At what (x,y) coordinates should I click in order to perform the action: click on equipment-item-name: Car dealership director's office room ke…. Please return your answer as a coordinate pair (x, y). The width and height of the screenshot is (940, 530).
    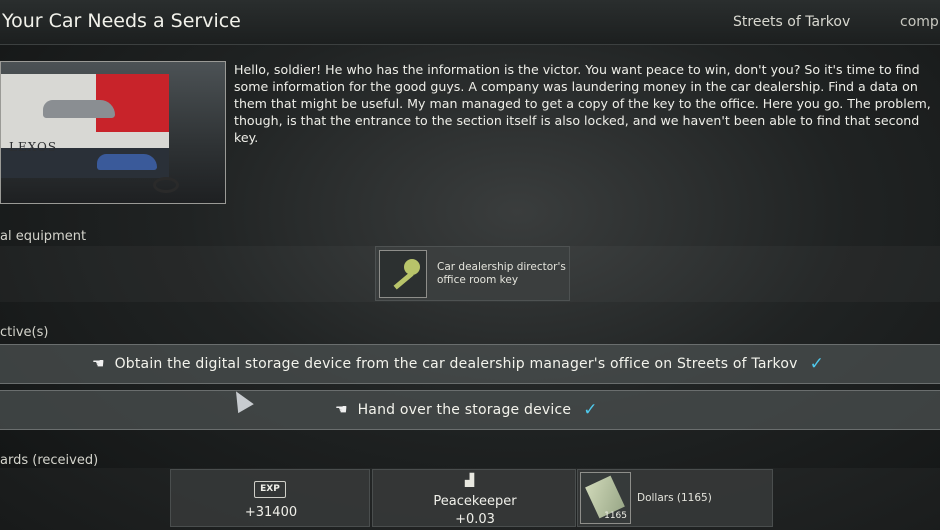
    Looking at the image, I should click on (501, 273).